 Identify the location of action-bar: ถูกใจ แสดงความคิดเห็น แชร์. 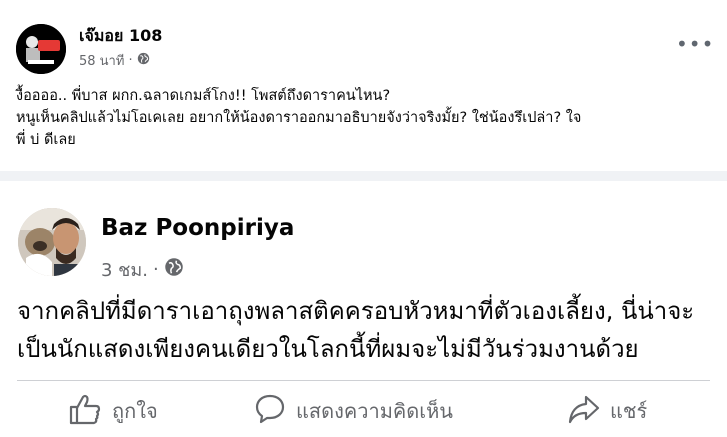
(363, 411).